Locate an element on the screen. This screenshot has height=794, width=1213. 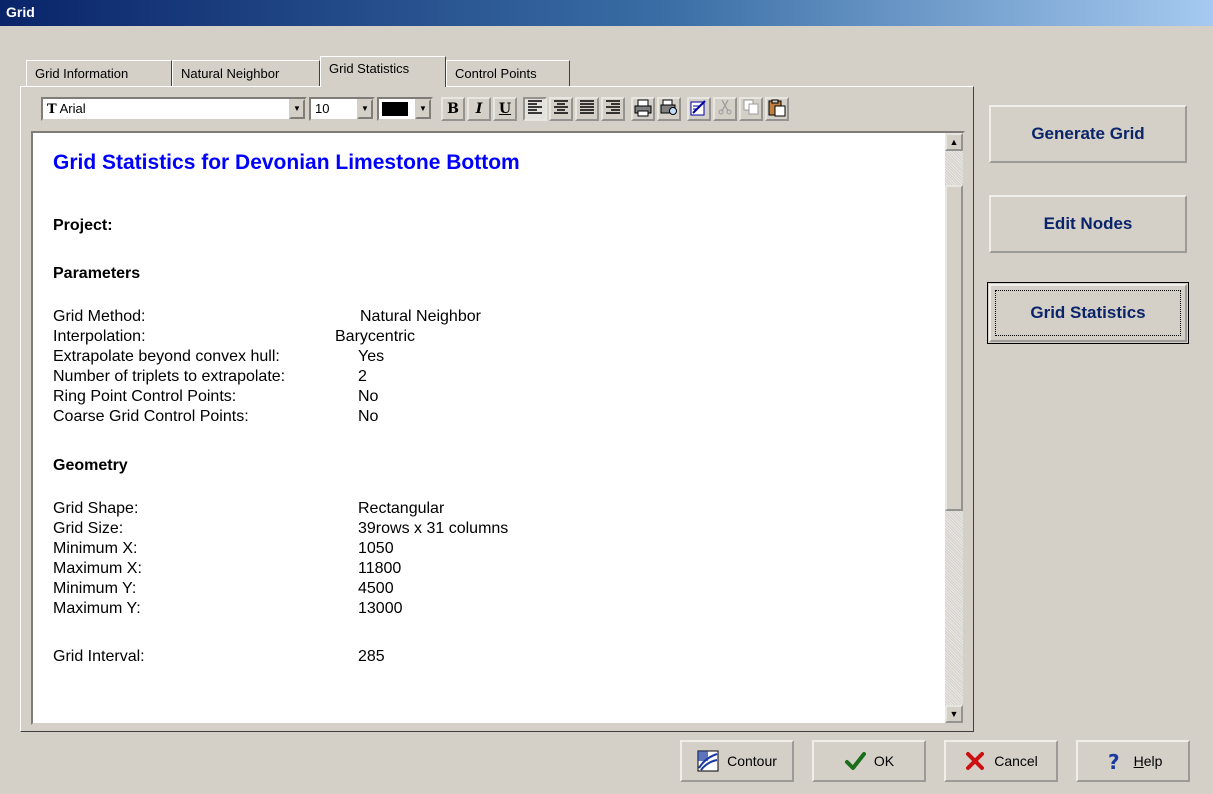
underline-label: U is located at coordinates (505, 109).